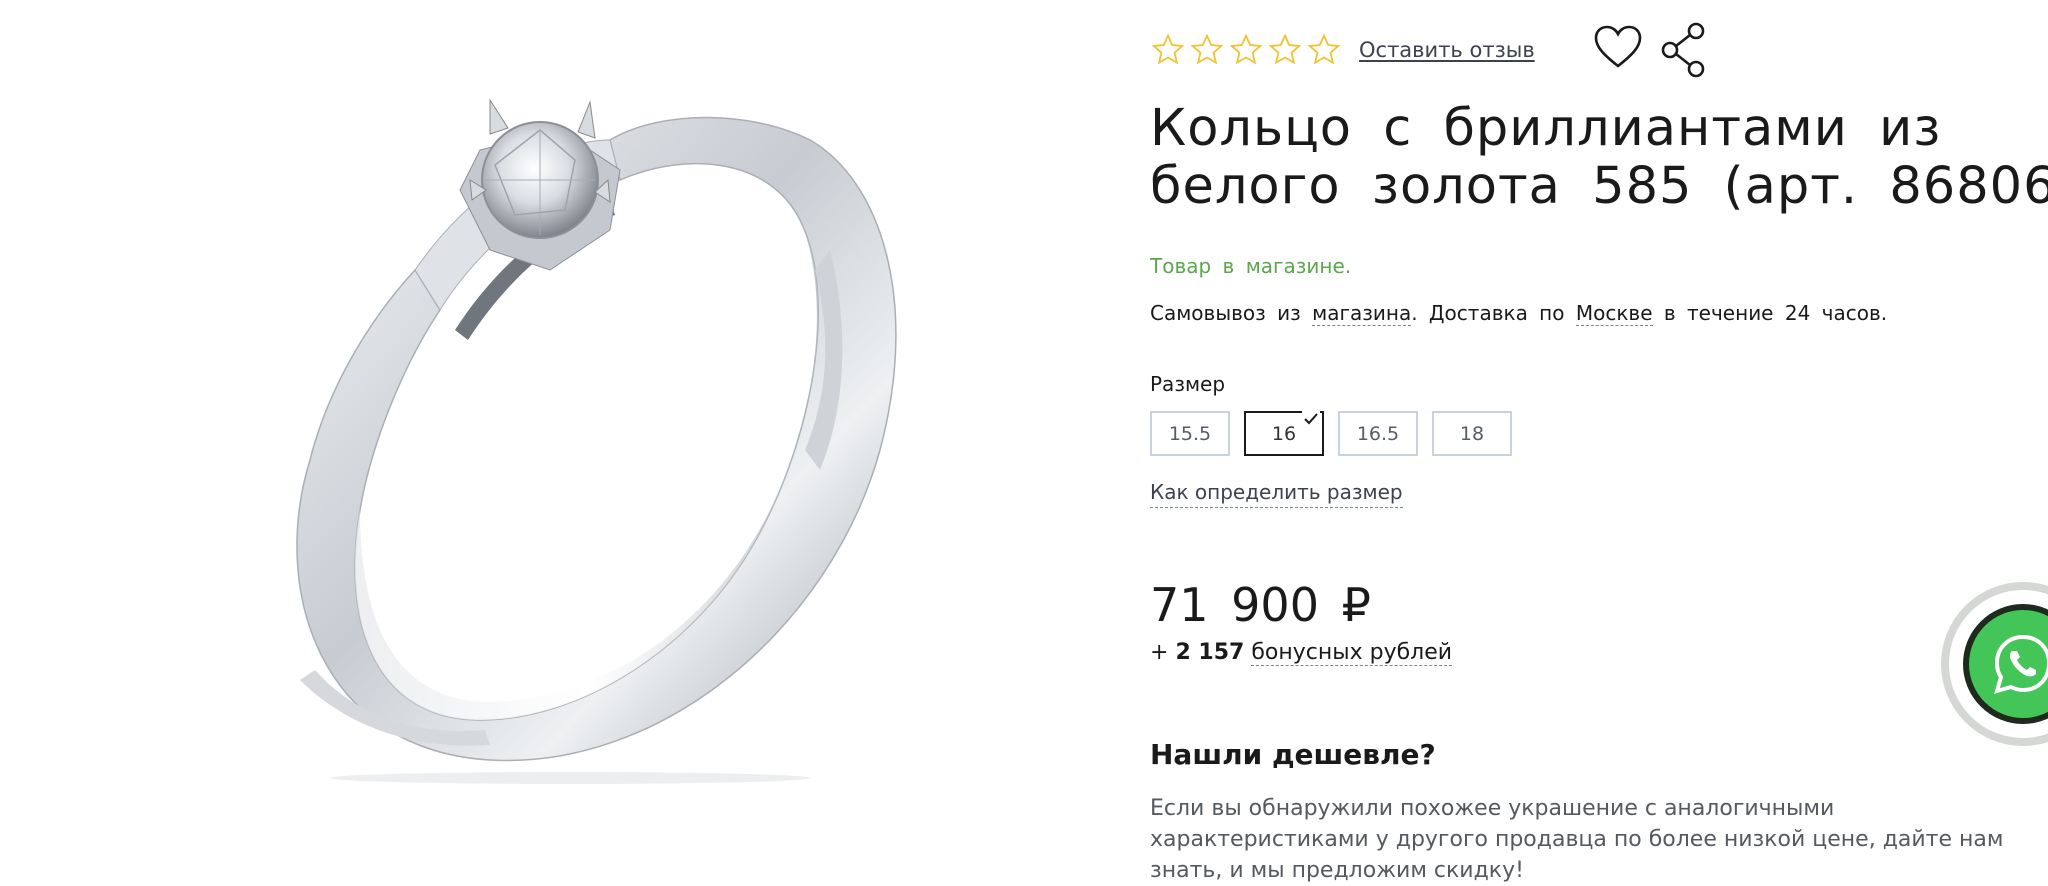 The height and width of the screenshot is (886, 2048). I want to click on heart-icon, so click(1618, 48).